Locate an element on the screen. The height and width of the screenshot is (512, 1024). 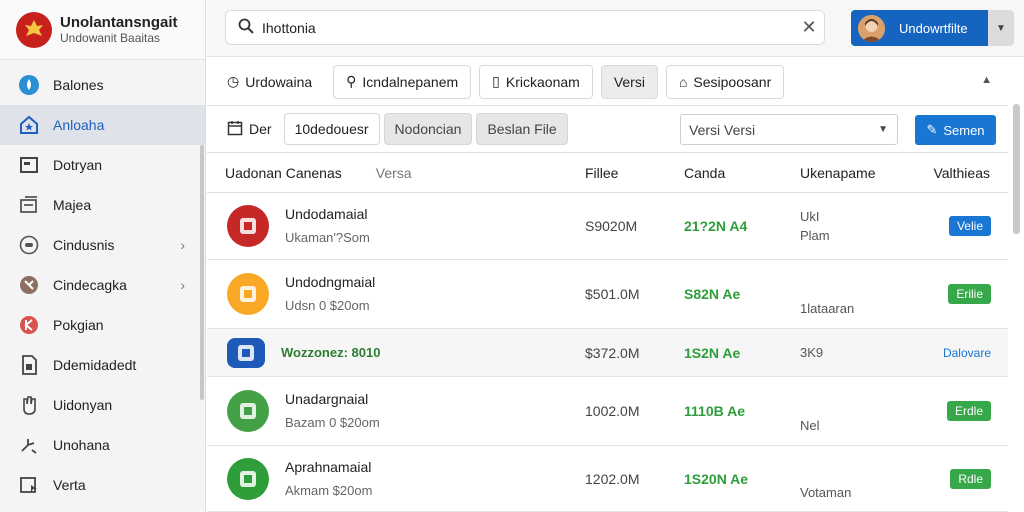
app-name: Undodamaial is located at coordinates (326, 214).